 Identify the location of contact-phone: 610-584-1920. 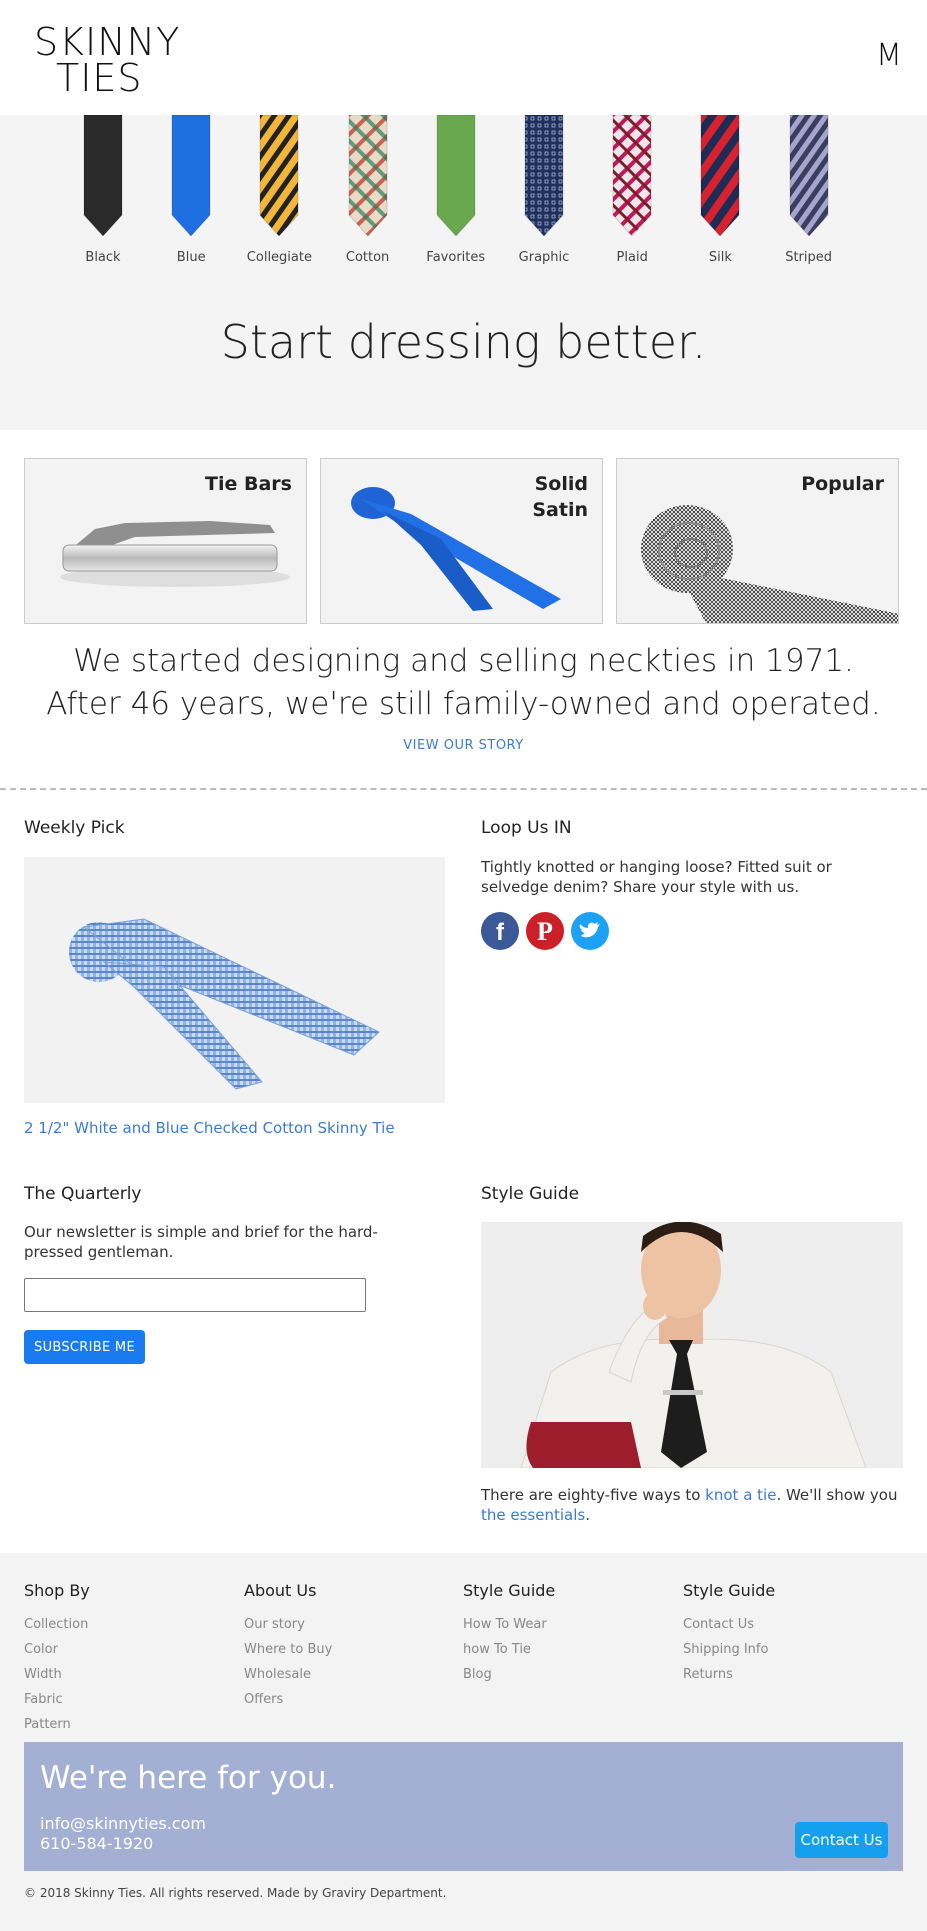
(96, 1843).